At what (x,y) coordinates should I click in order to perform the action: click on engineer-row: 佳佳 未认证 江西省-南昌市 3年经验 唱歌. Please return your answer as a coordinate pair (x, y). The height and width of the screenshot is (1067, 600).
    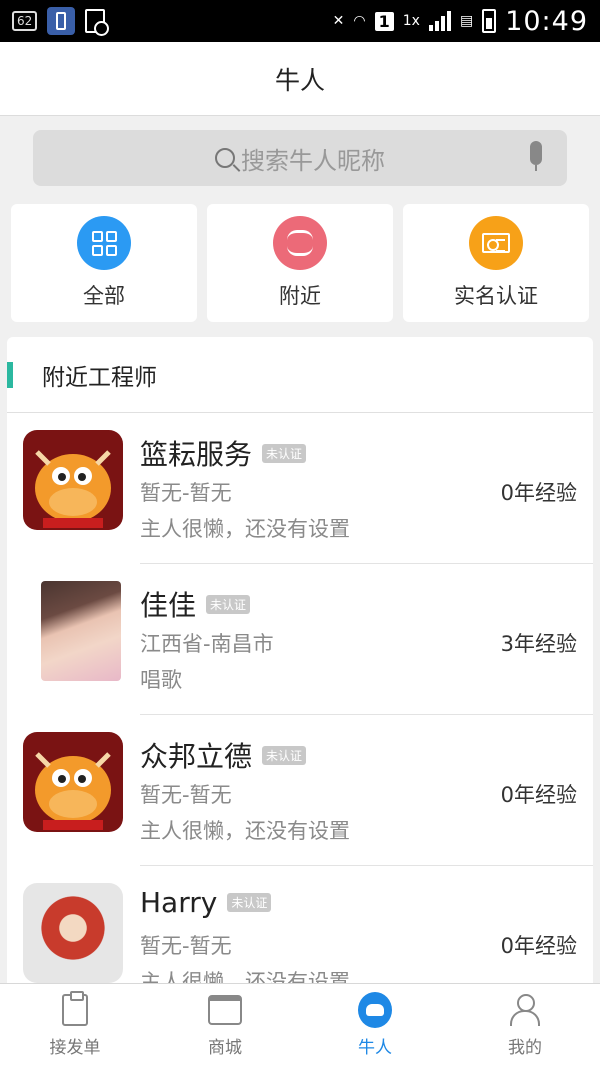
    Looking at the image, I should click on (300, 639).